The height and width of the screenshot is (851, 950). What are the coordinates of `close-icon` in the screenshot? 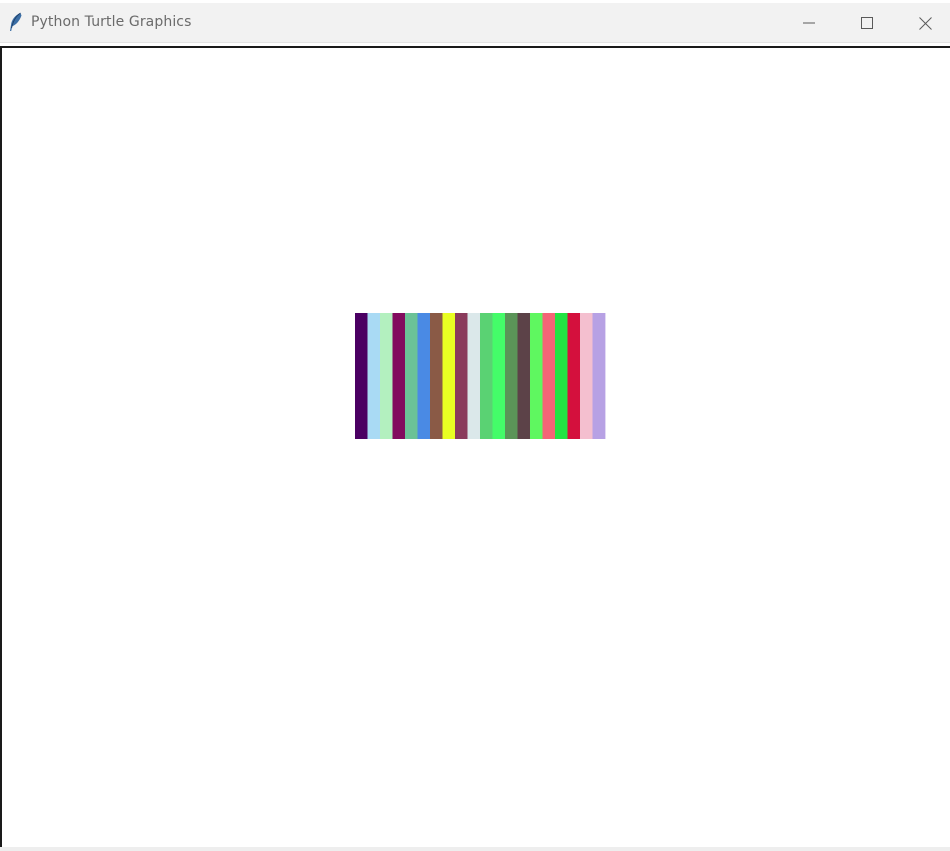 It's located at (925, 23).